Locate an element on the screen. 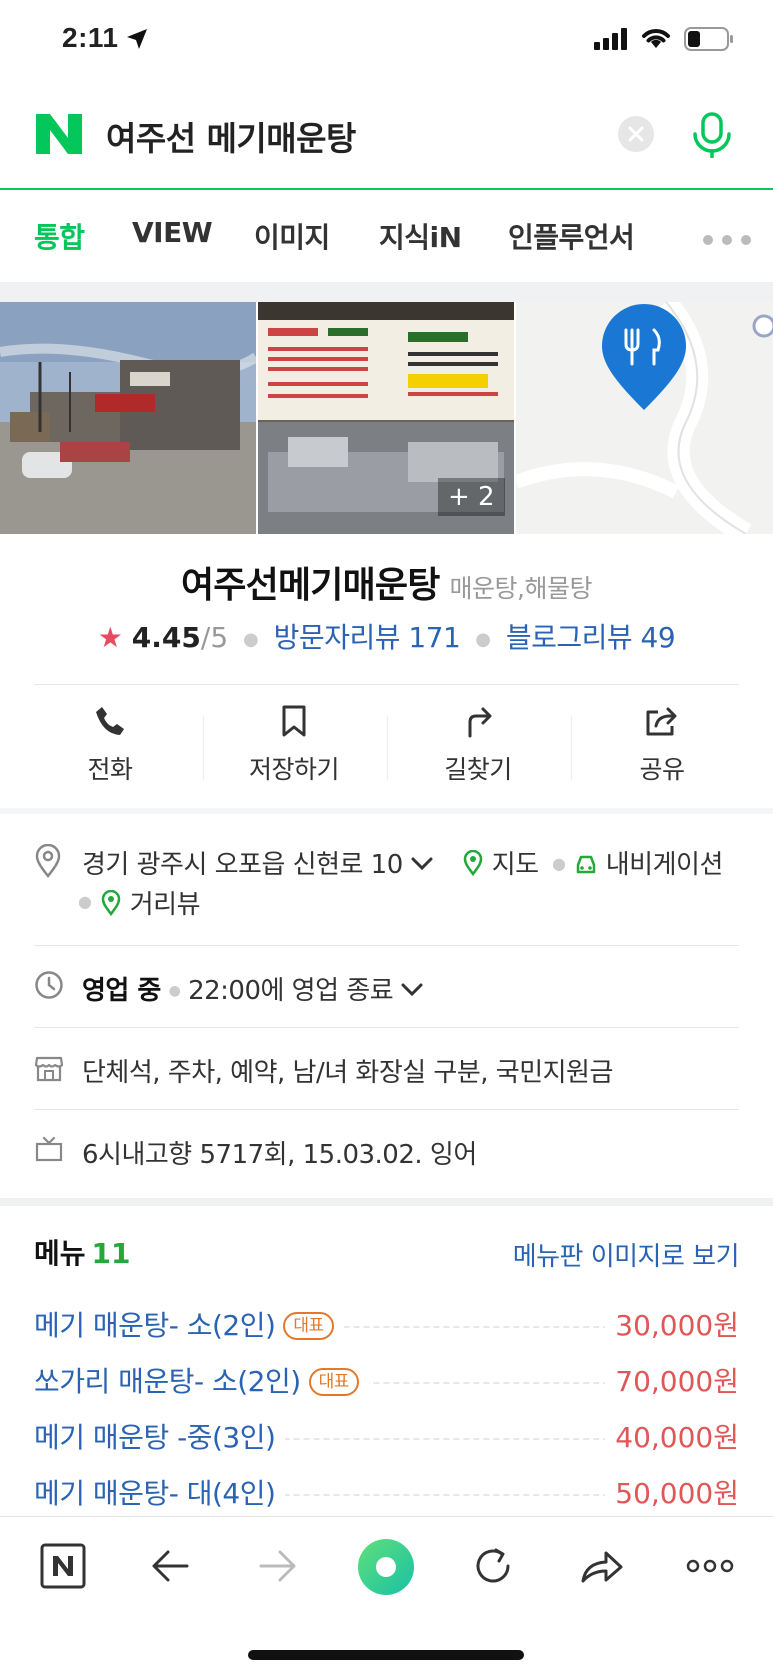  directions-button: 길찾기 is located at coordinates (478, 745).